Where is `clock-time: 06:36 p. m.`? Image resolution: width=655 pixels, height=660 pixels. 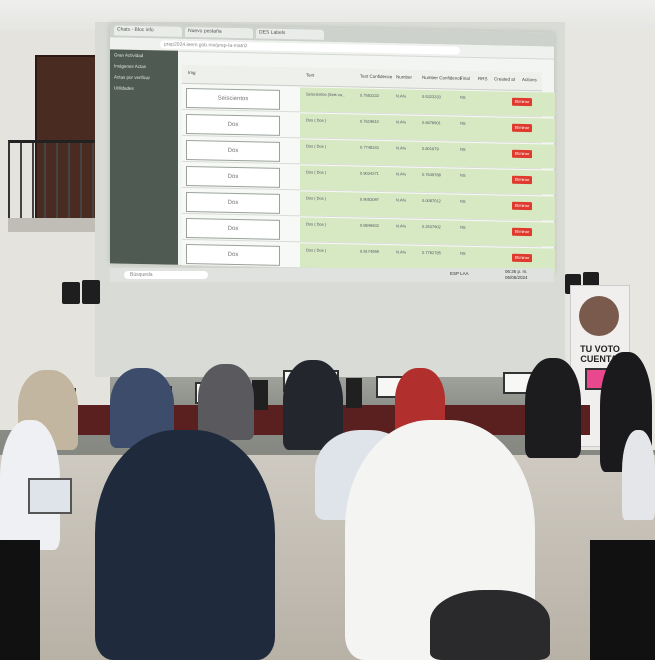 clock-time: 06:36 p. m. is located at coordinates (516, 271).